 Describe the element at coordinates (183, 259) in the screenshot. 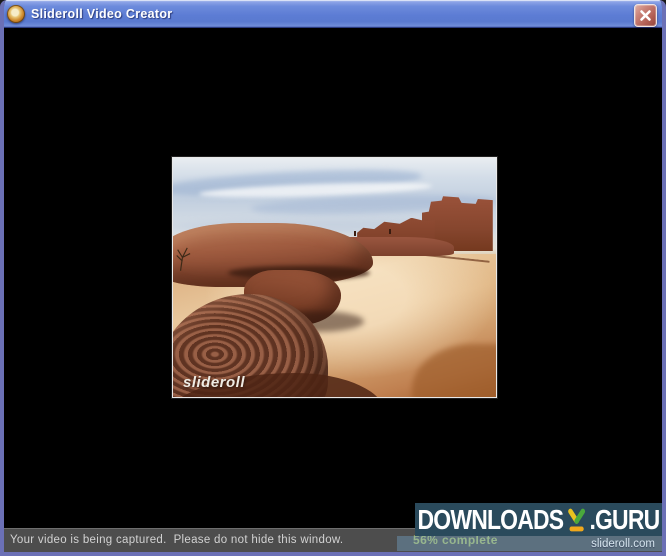

I see `desert-bush-icon` at that location.